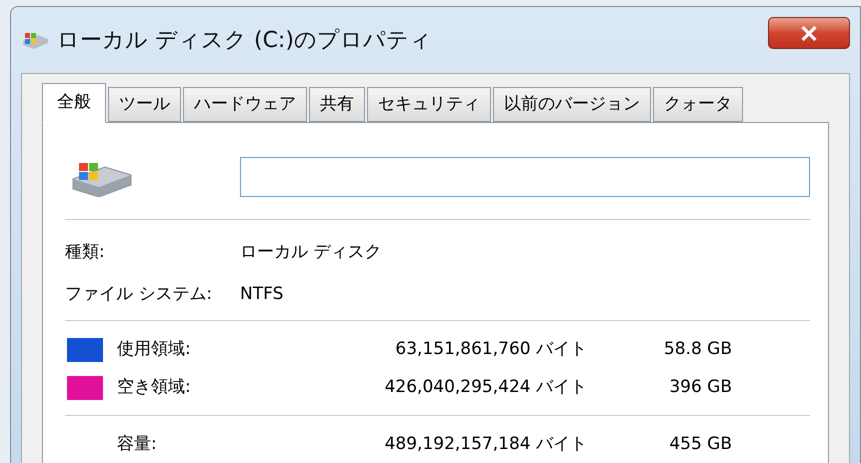  I want to click on property-label: ファイル システム:, so click(139, 294).